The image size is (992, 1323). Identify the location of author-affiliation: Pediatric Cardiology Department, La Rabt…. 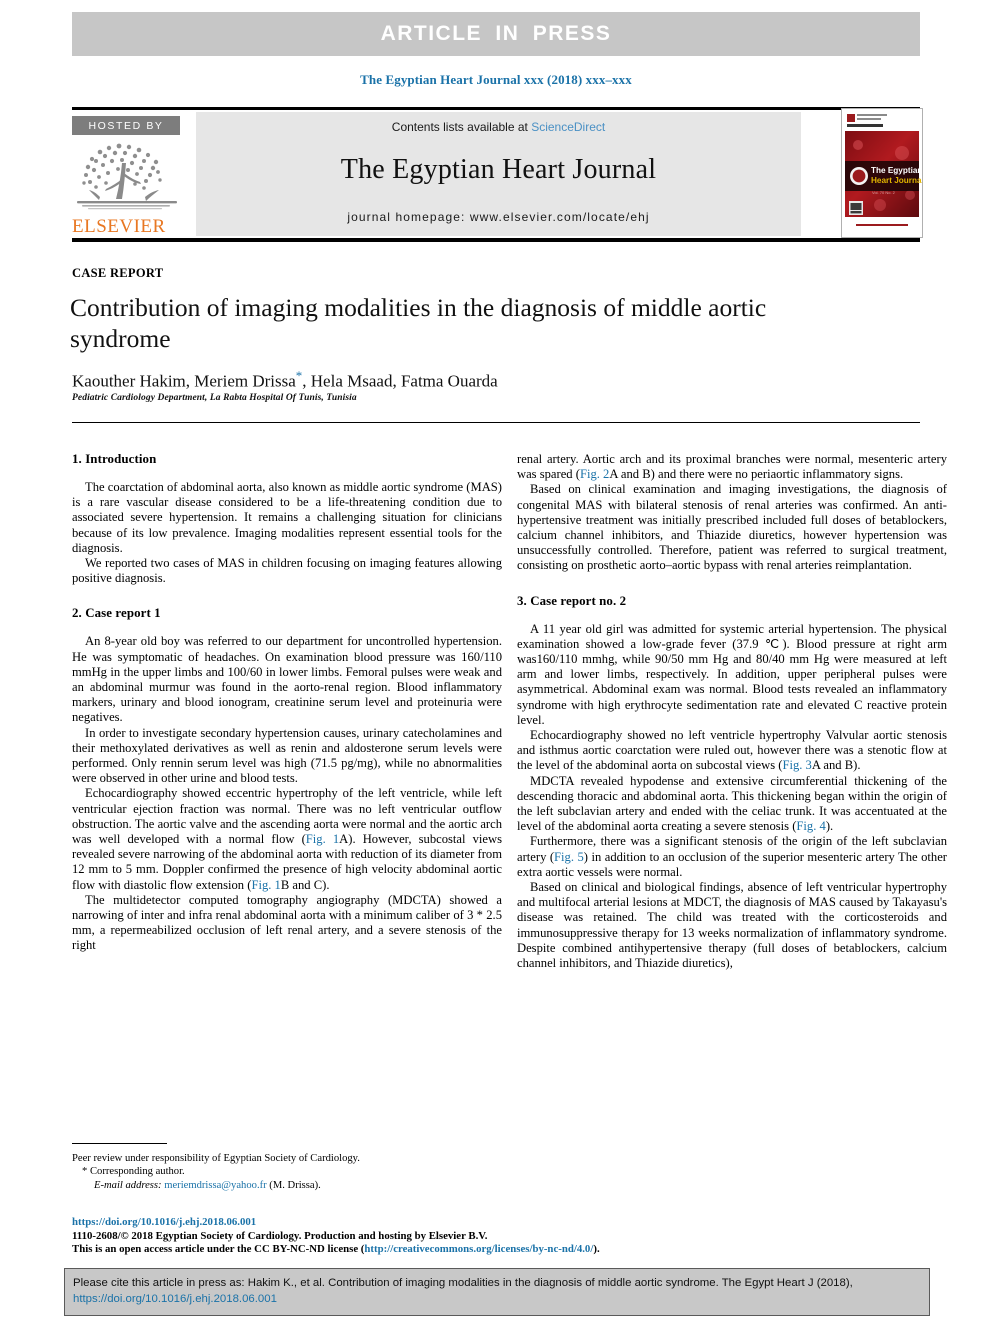
(214, 398).